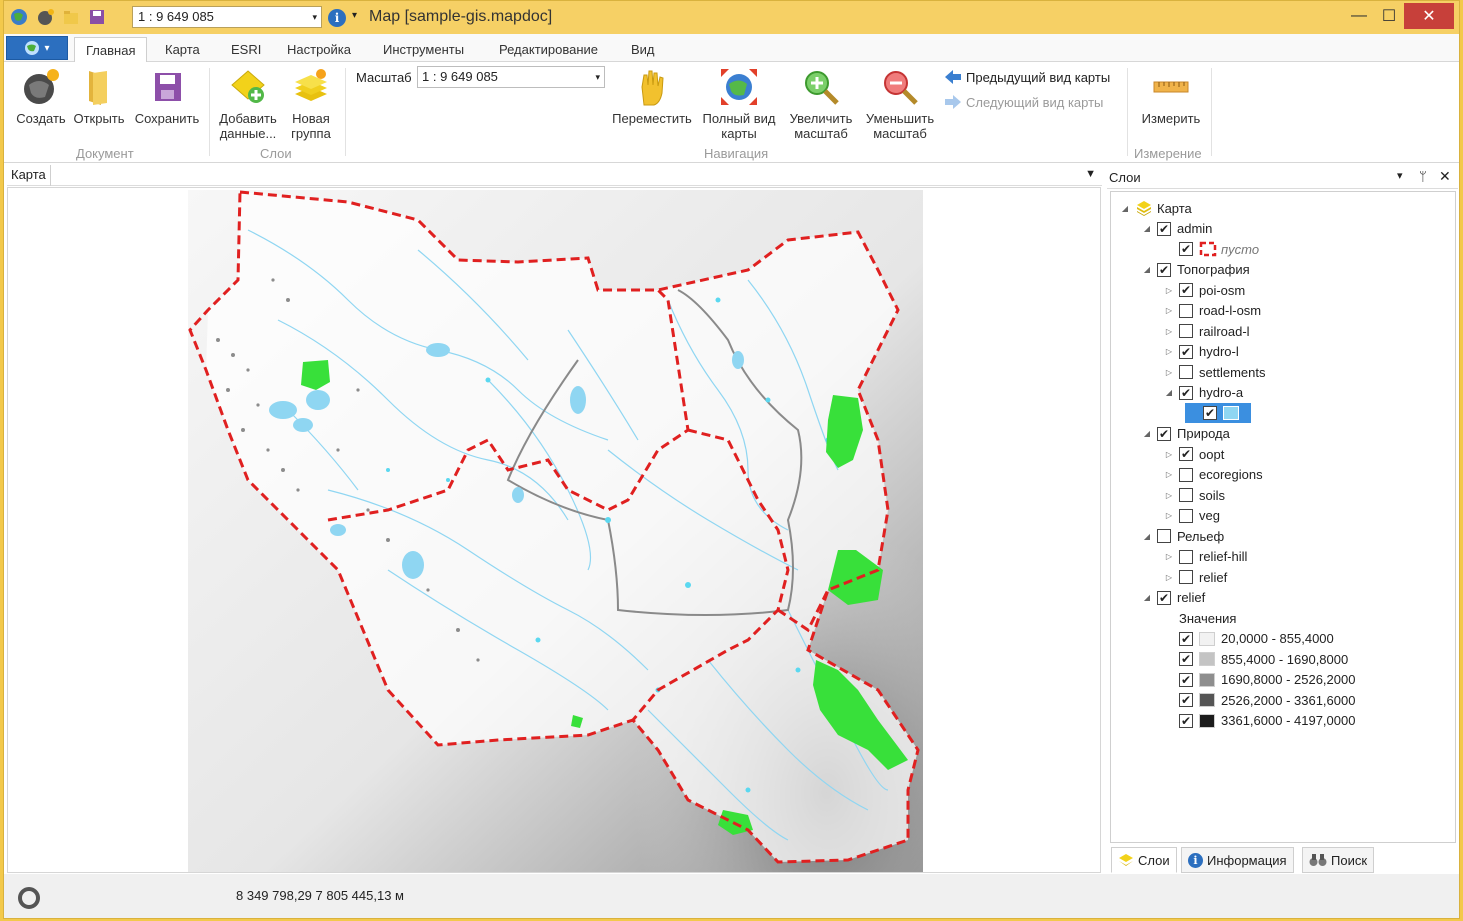  Describe the element at coordinates (167, 96) in the screenshot. I see `save-button: Сохранить` at that location.